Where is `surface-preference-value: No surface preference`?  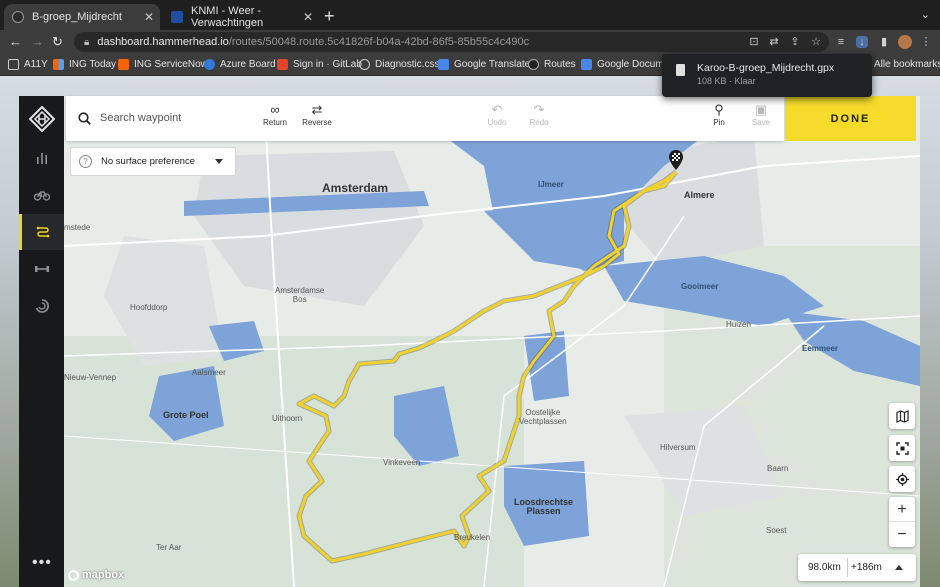 surface-preference-value: No surface preference is located at coordinates (148, 161).